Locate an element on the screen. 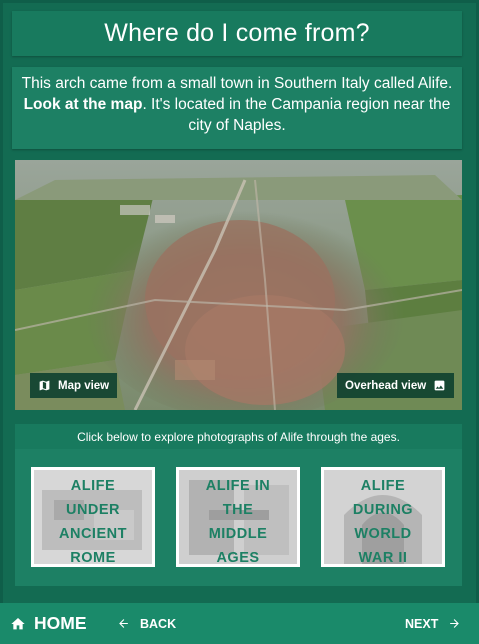 This screenshot has width=479, height=644. tile-line: DURING is located at coordinates (383, 510).